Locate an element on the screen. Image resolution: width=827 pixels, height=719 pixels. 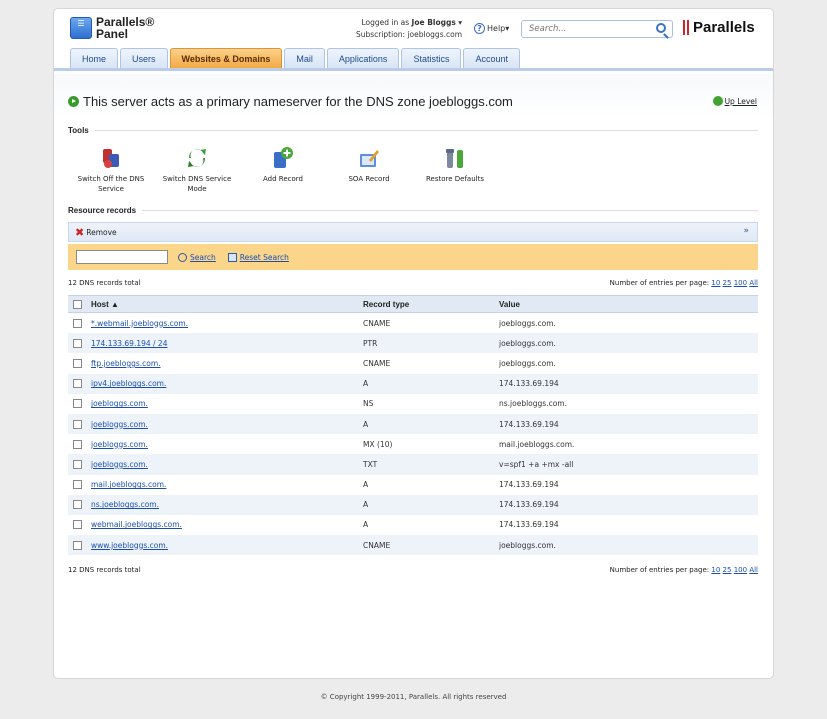
tab-home: Home is located at coordinates (94, 58).